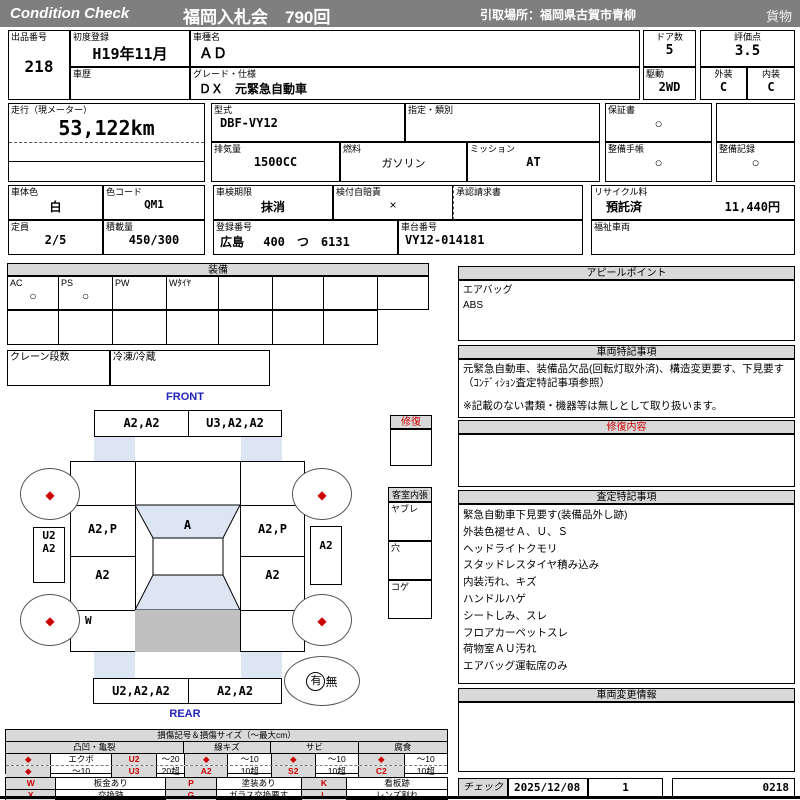  I want to click on score-label: 評価点, so click(747, 37).